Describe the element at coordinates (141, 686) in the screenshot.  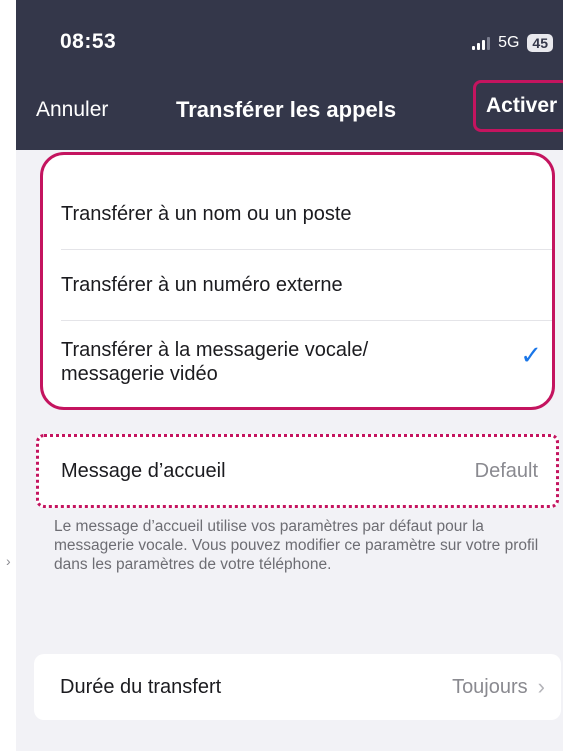
I see `duration-label: Durée du transfert` at that location.